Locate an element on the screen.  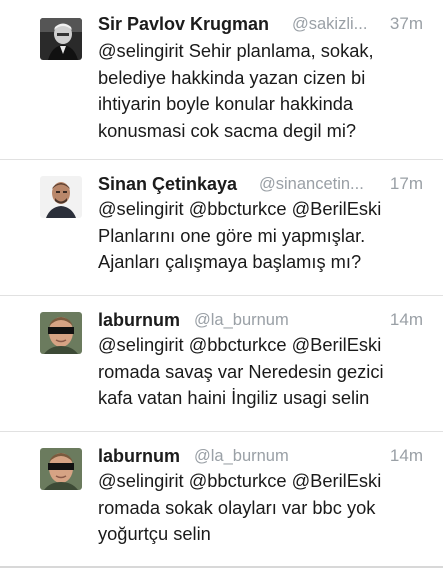
user-name: Sir Pavlov Krugman is located at coordinates (183, 24).